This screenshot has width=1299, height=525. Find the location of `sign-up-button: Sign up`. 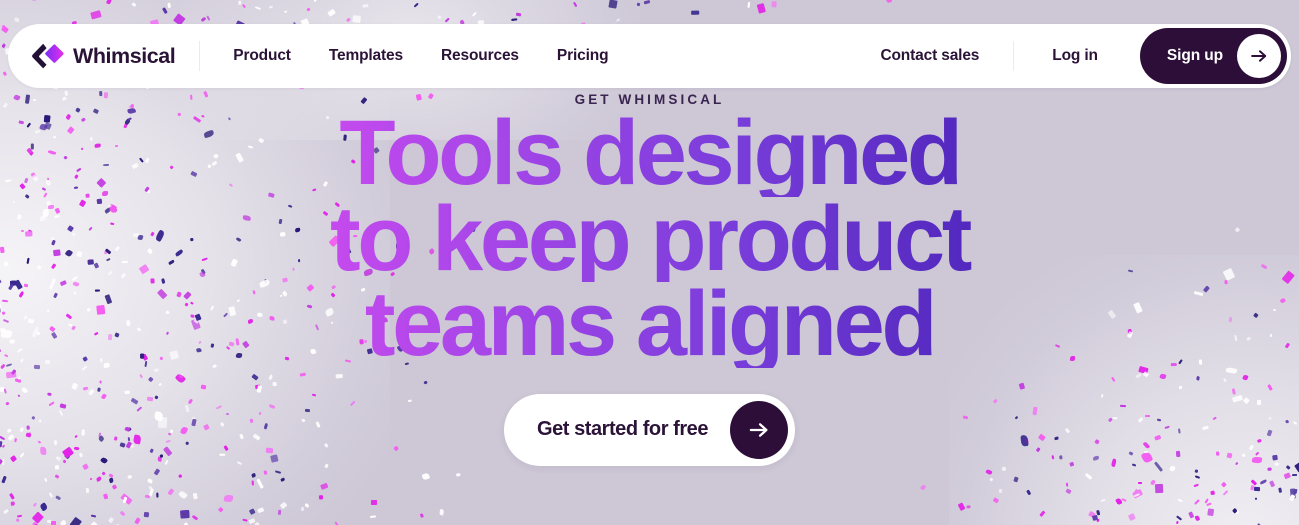

sign-up-button: Sign up is located at coordinates (1213, 56).